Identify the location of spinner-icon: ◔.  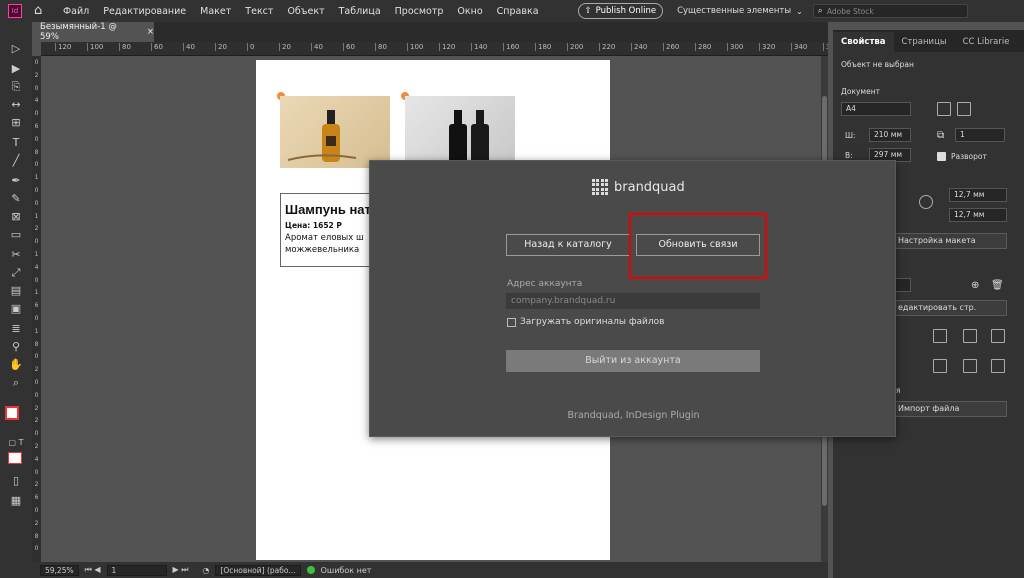
(206, 570).